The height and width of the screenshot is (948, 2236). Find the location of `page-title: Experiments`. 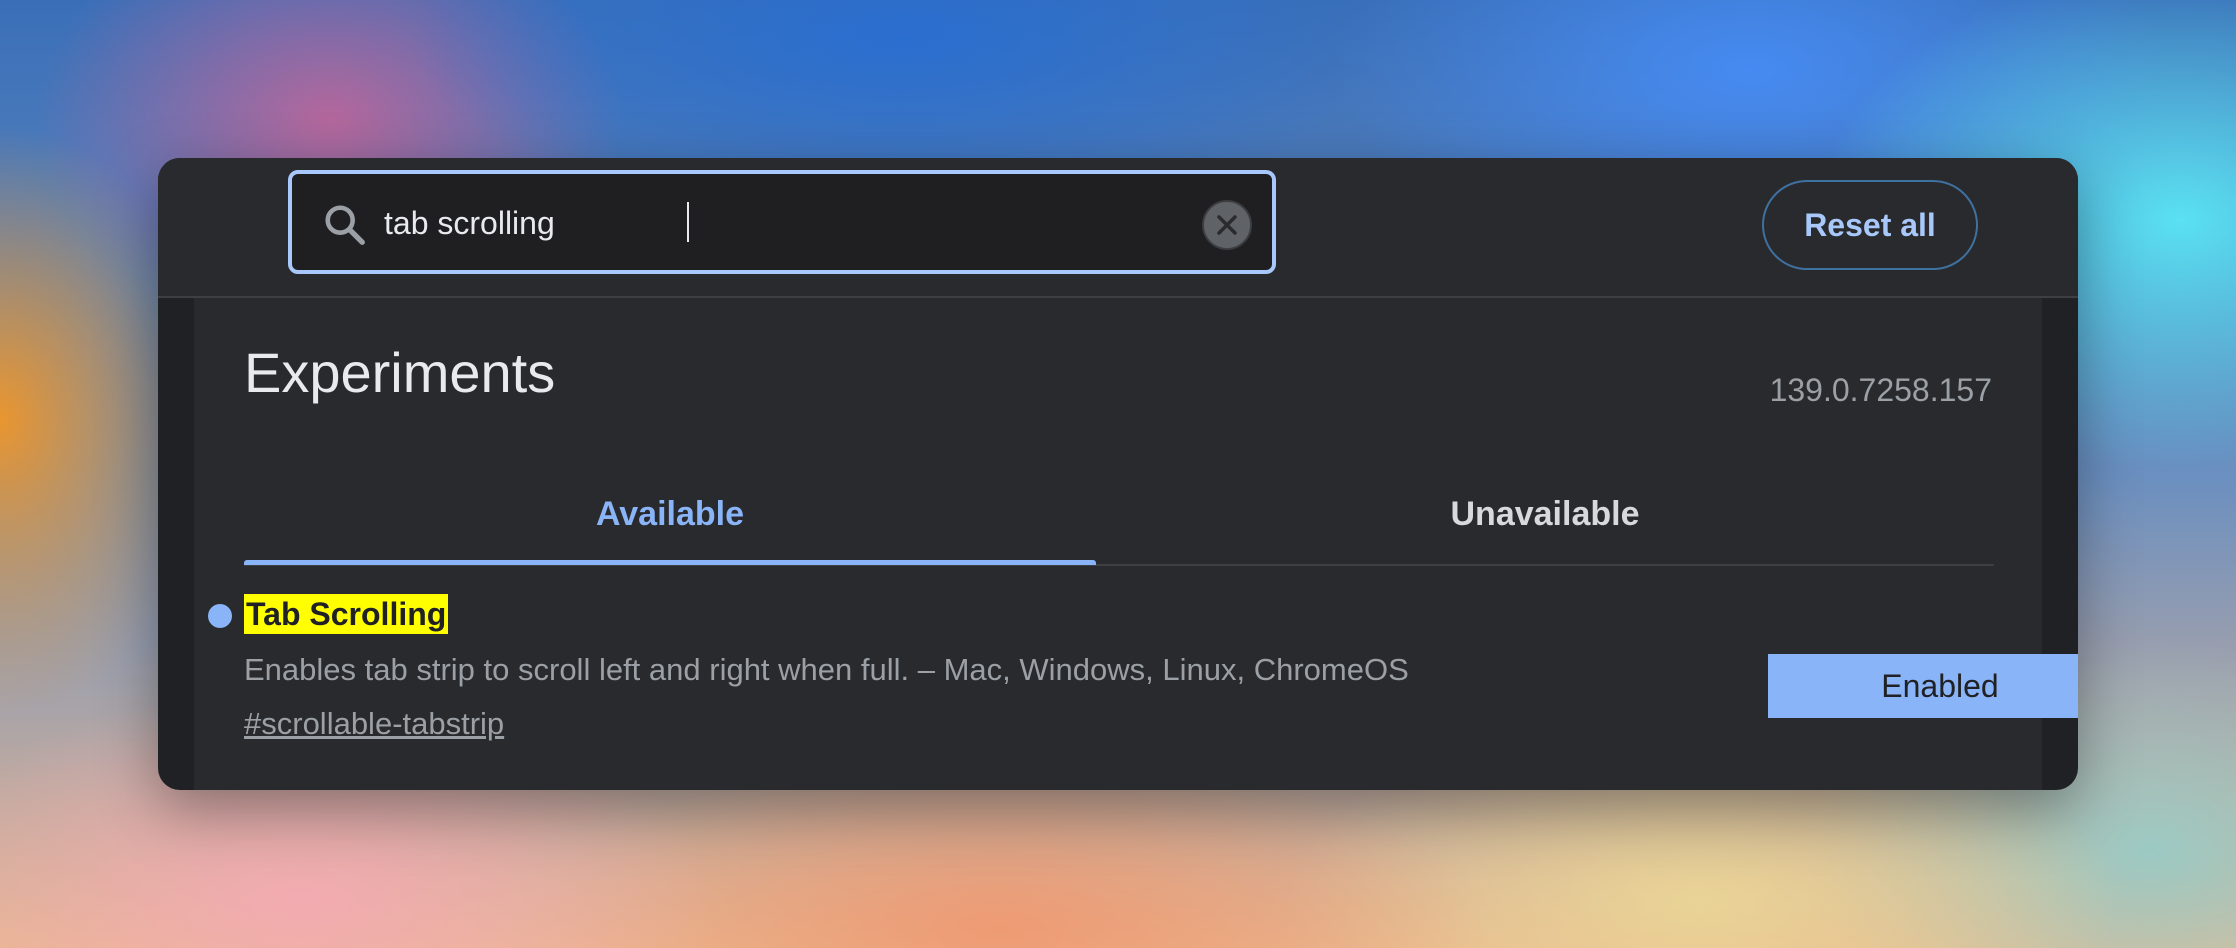

page-title: Experiments is located at coordinates (400, 372).